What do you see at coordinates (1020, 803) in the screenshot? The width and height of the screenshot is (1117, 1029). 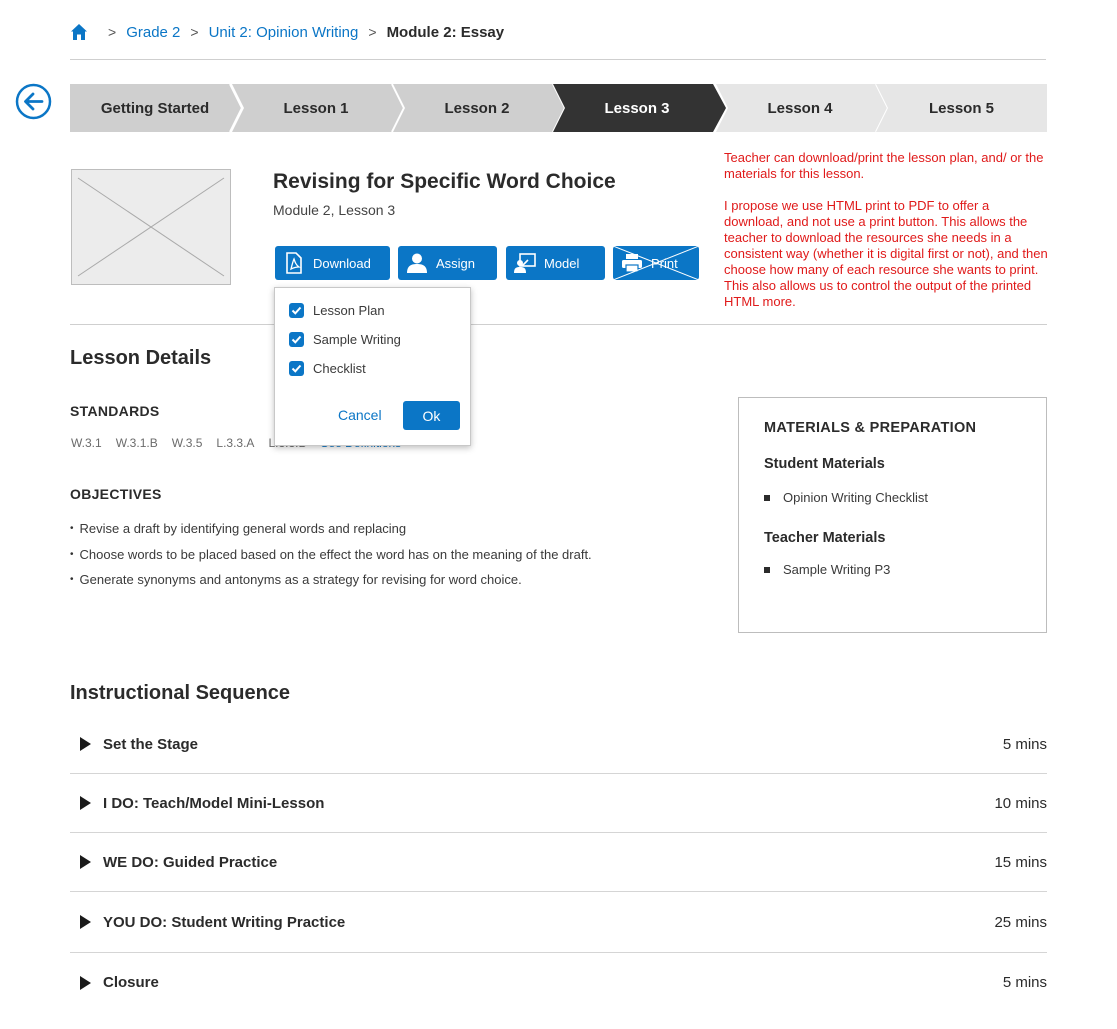 I see `sequence-duration: 10 mins` at bounding box center [1020, 803].